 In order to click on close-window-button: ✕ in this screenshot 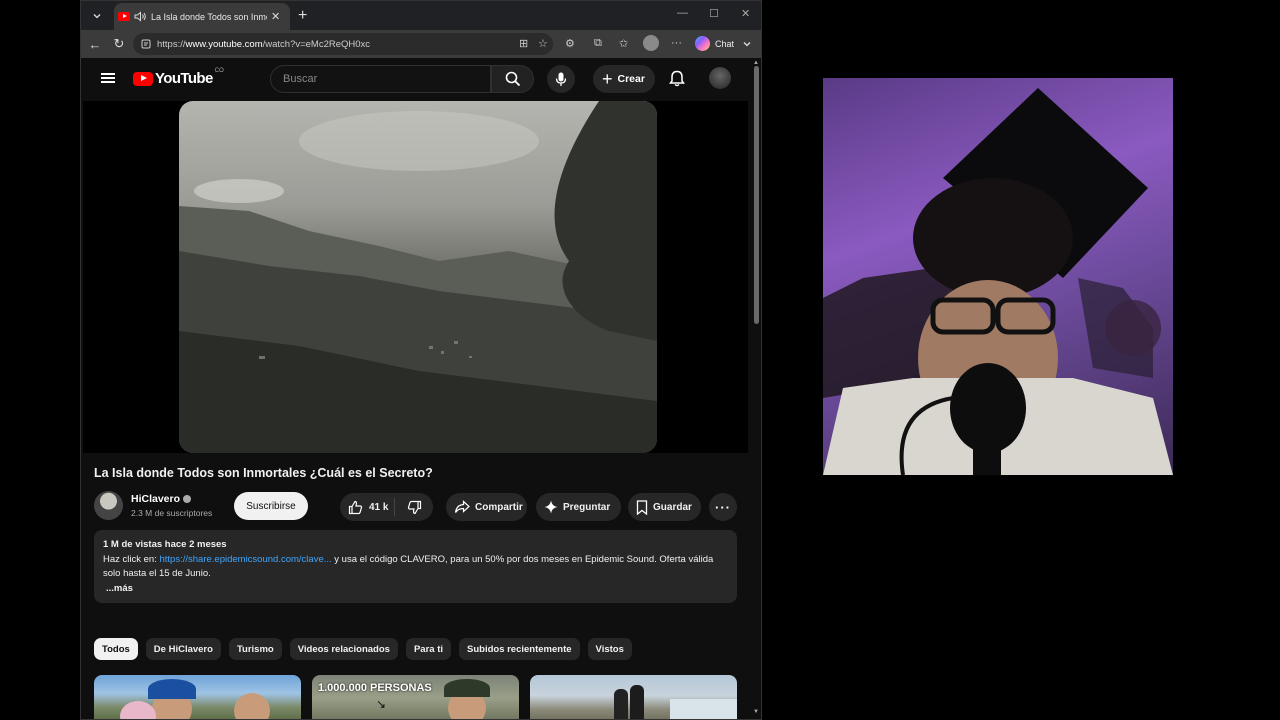, I will do `click(745, 13)`.